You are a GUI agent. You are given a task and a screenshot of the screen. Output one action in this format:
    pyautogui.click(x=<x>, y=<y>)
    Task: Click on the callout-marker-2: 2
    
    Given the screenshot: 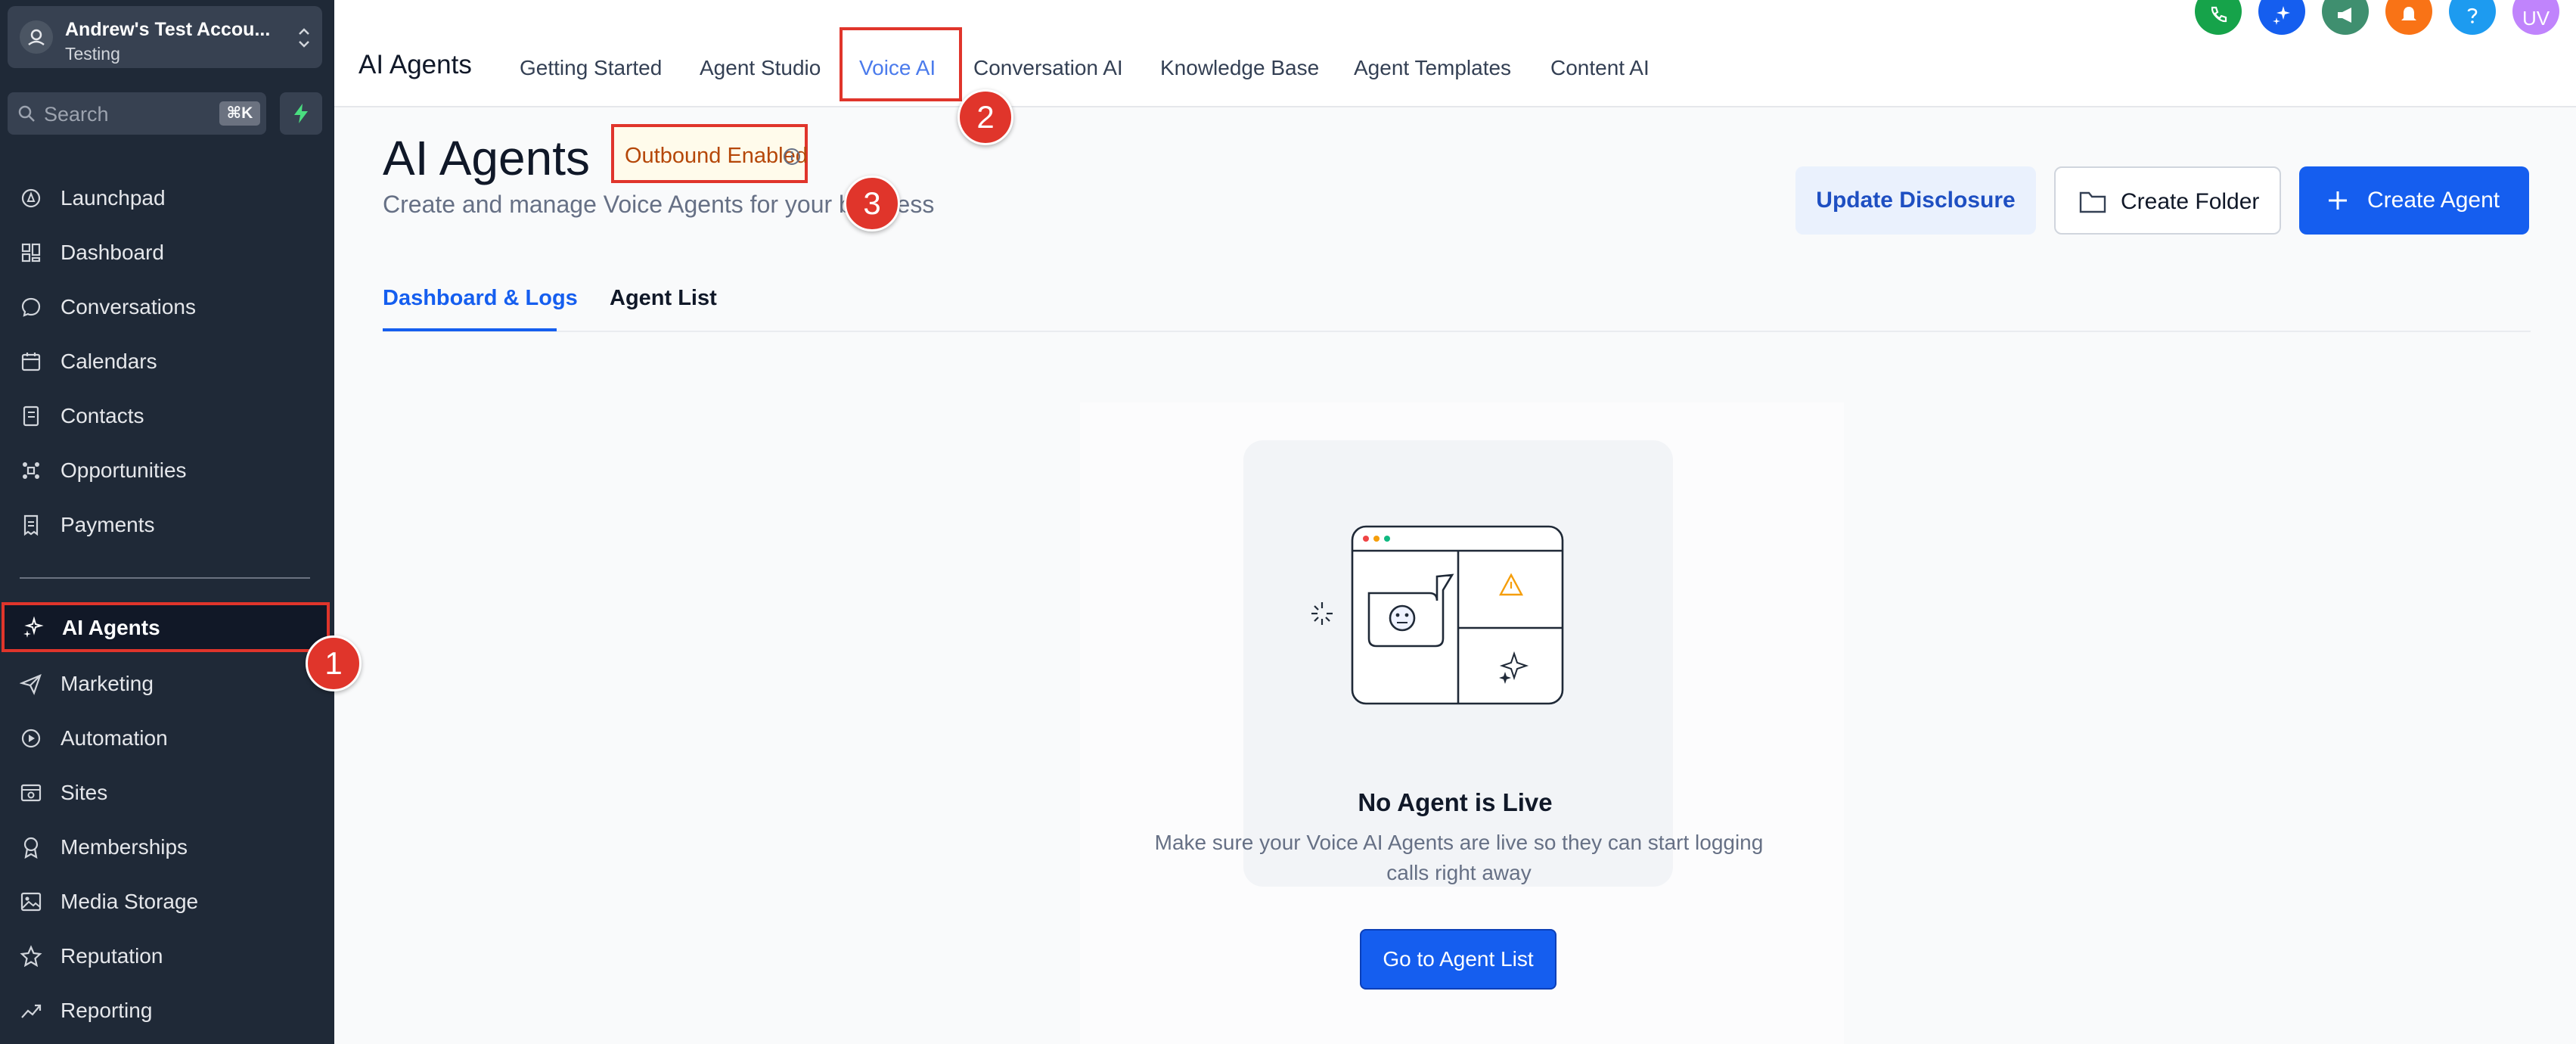 What is the action you would take?
    pyautogui.click(x=985, y=117)
    